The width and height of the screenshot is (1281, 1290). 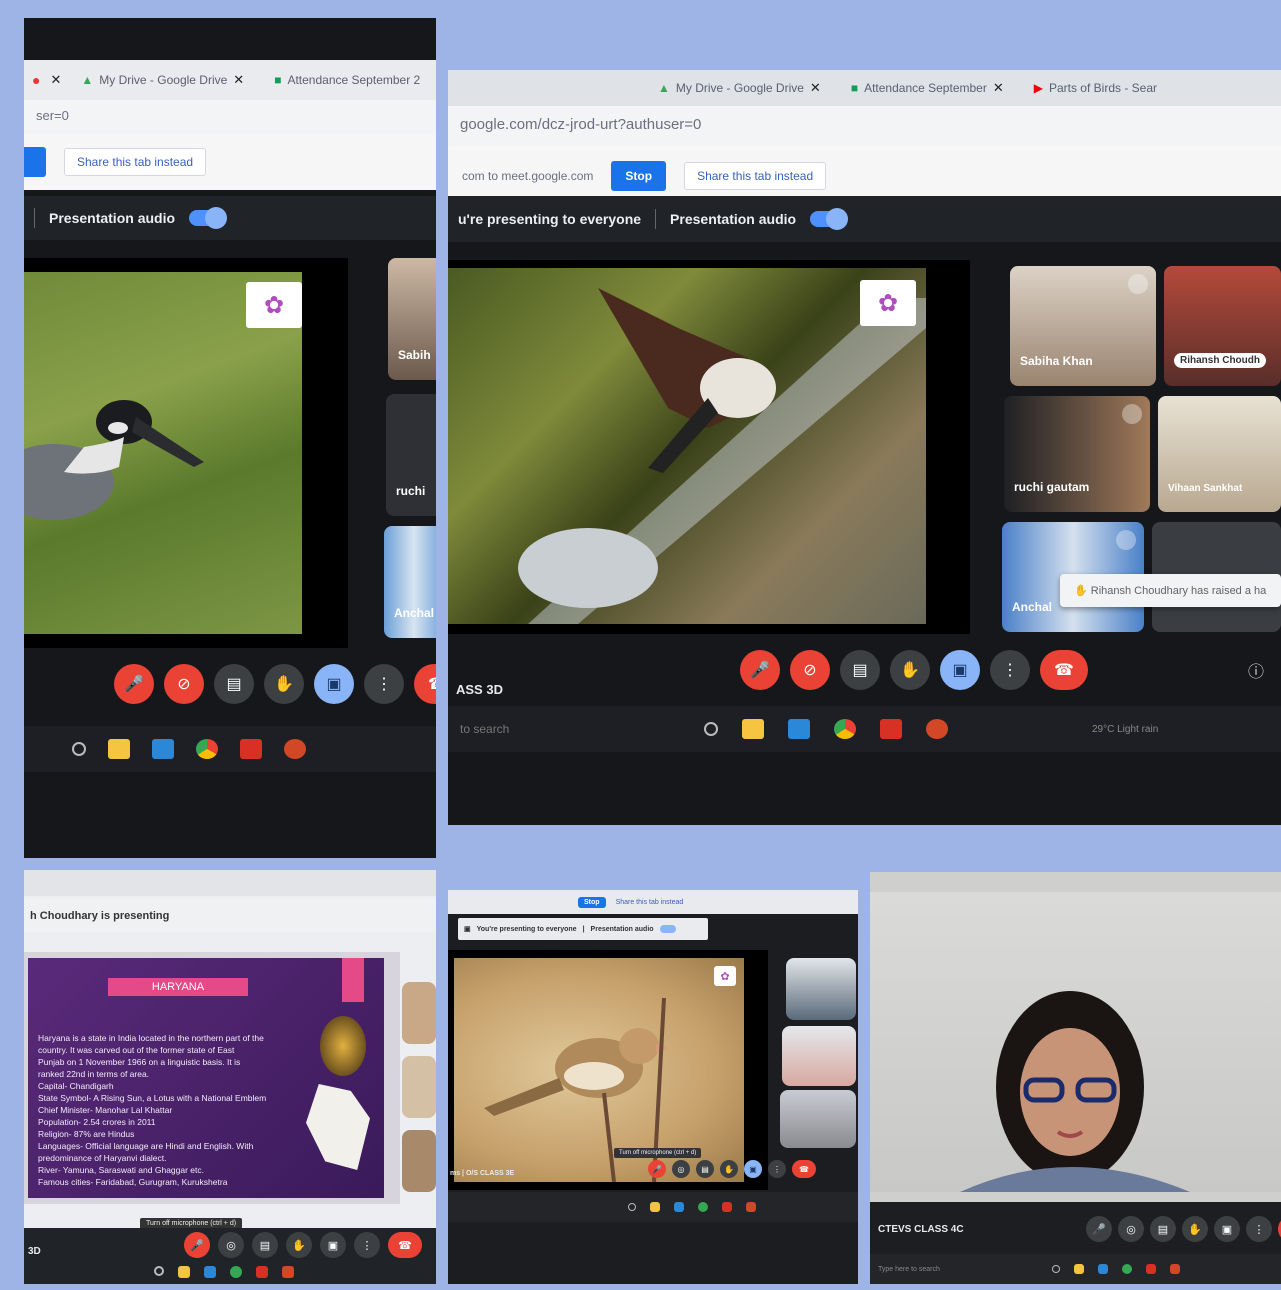 I want to click on presenting-bar: h Choudhary is presenting, so click(x=230, y=915).